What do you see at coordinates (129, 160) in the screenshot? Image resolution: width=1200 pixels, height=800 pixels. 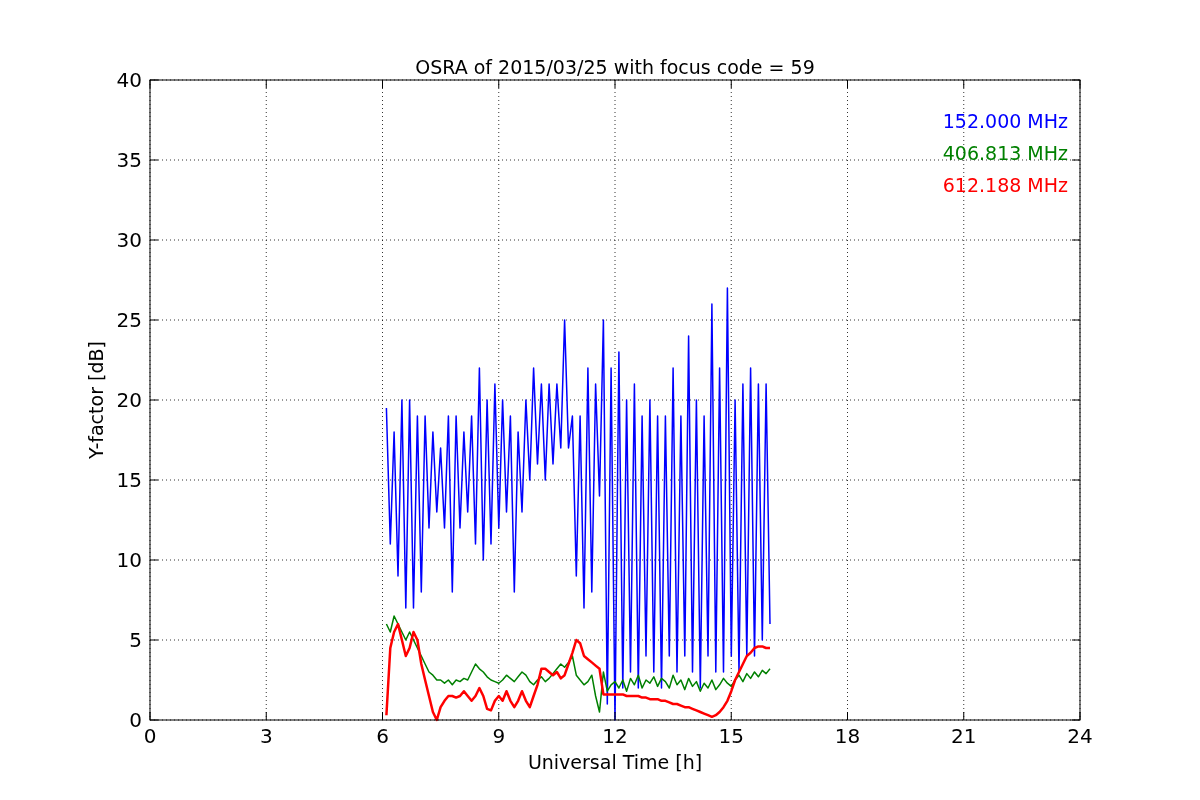 I see `y-tick-label: 35` at bounding box center [129, 160].